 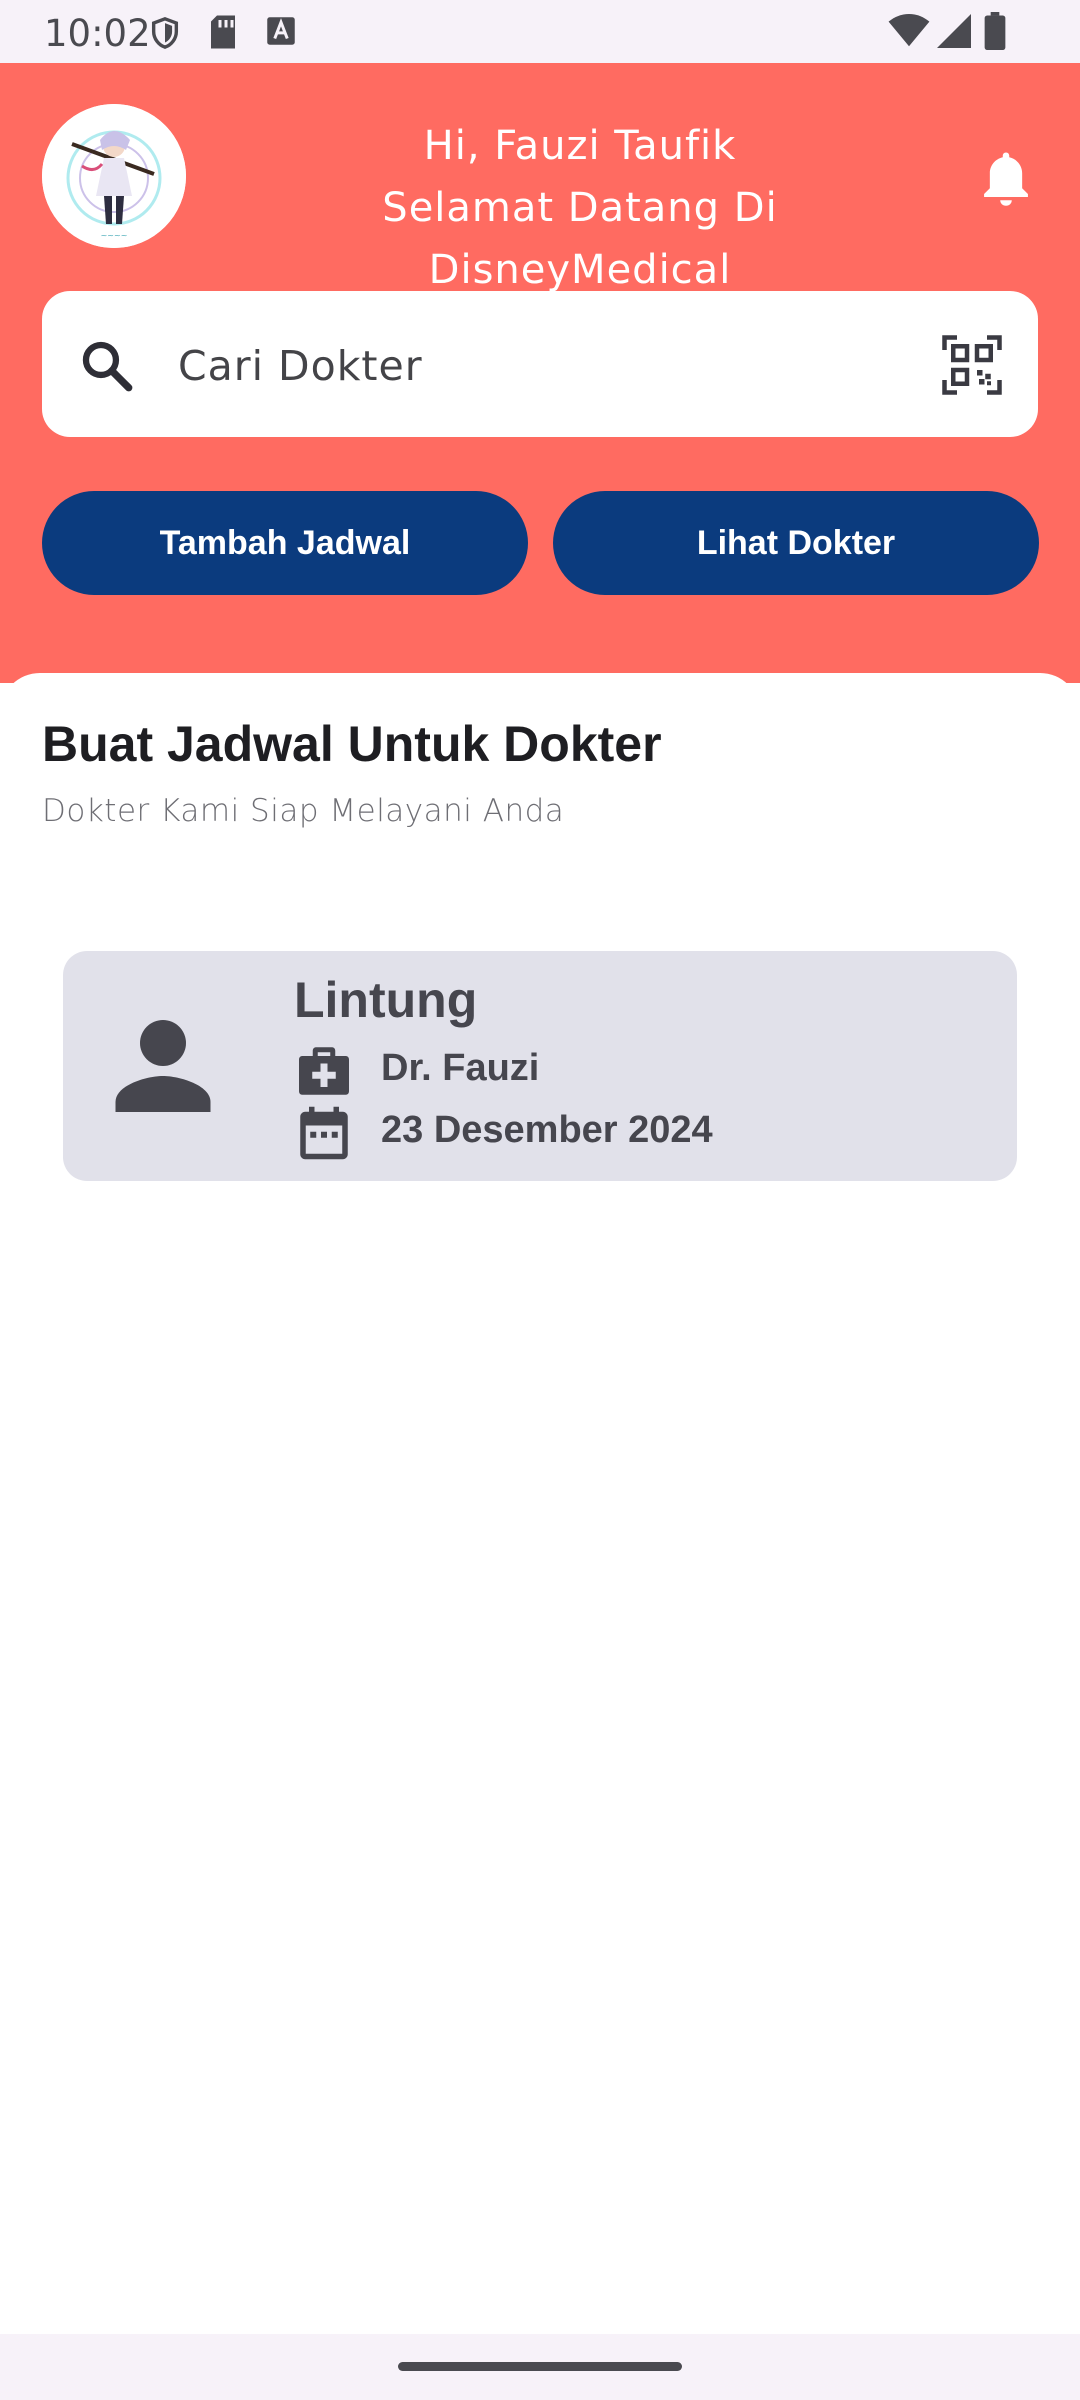 I want to click on avatar-illustration: ~~~~, so click(x=114, y=176).